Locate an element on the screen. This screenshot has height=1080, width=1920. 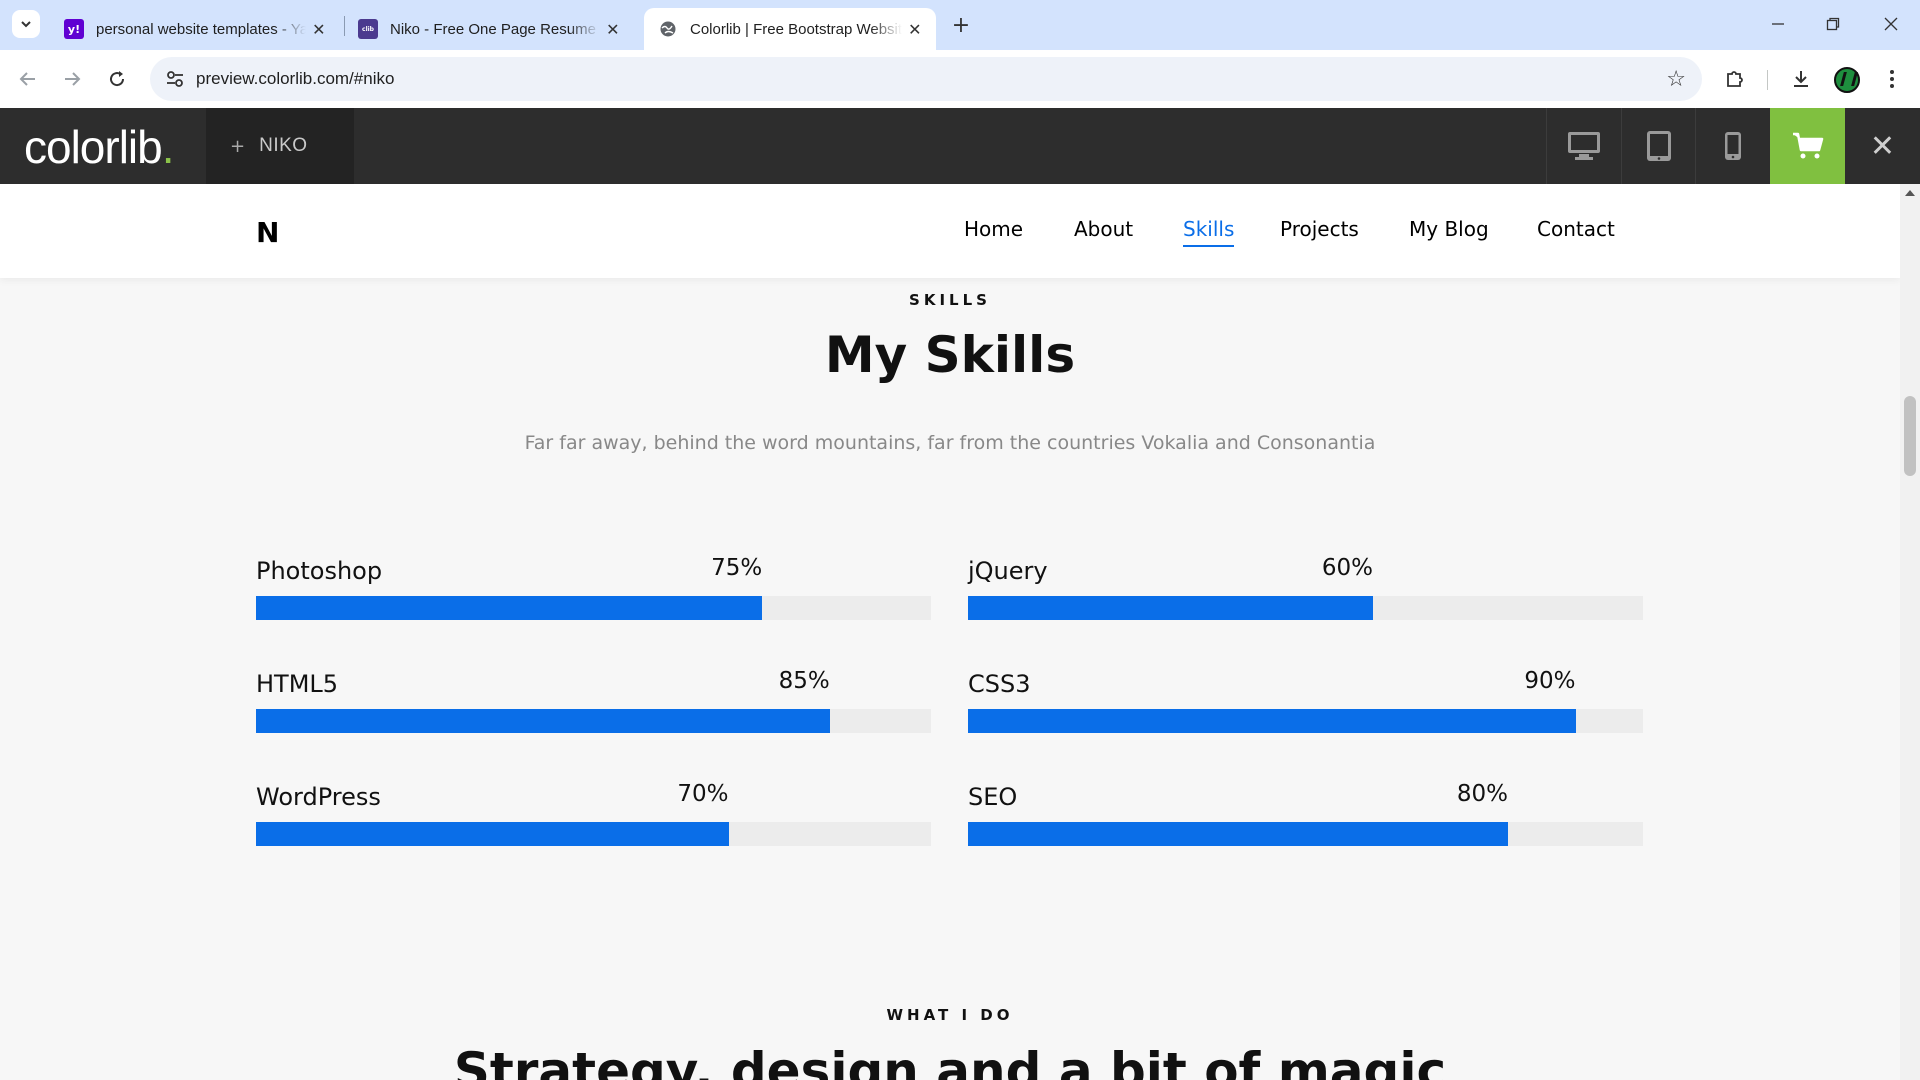
mobile-view-button is located at coordinates (1732, 146).